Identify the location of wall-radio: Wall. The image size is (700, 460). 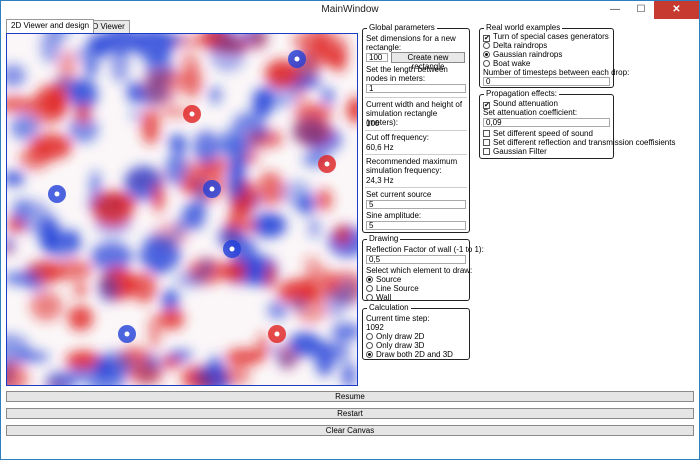
(378, 297).